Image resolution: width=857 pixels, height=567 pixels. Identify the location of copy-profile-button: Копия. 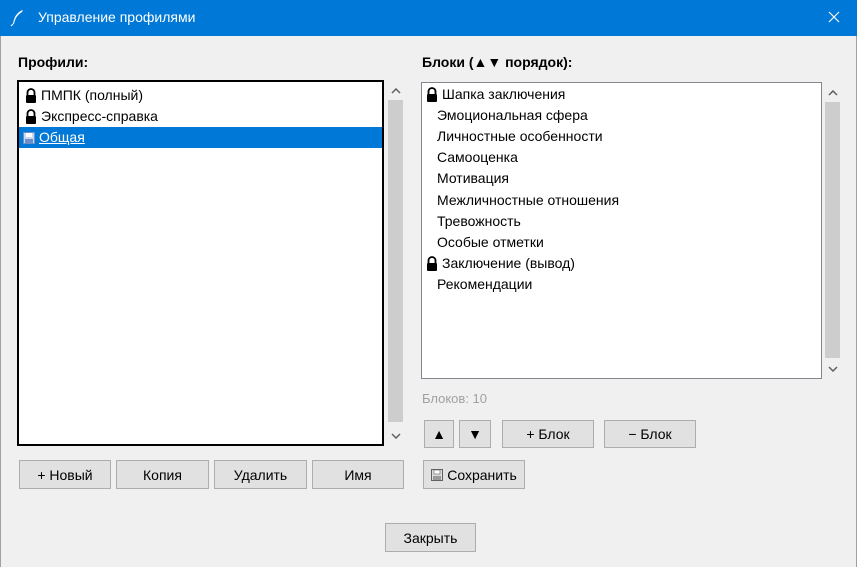
(162, 474).